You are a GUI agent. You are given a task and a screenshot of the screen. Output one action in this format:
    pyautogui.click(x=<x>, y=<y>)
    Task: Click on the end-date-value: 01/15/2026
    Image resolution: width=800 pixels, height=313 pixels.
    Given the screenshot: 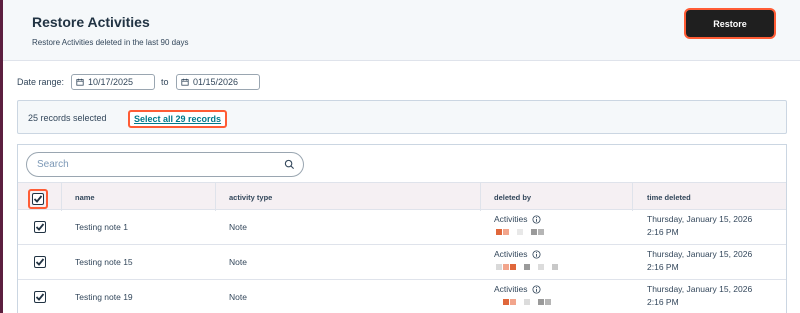 What is the action you would take?
    pyautogui.click(x=216, y=82)
    